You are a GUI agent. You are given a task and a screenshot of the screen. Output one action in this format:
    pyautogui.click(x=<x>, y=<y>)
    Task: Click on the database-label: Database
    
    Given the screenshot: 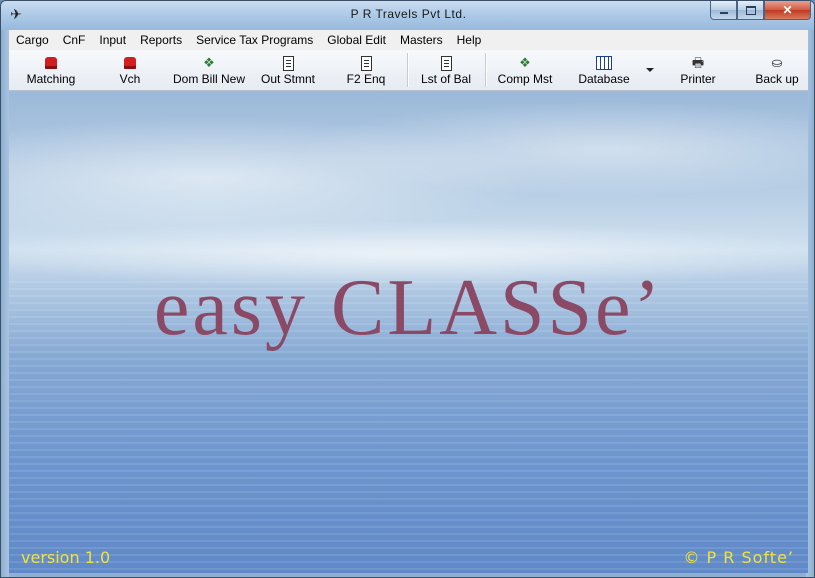 What is the action you would take?
    pyautogui.click(x=604, y=79)
    